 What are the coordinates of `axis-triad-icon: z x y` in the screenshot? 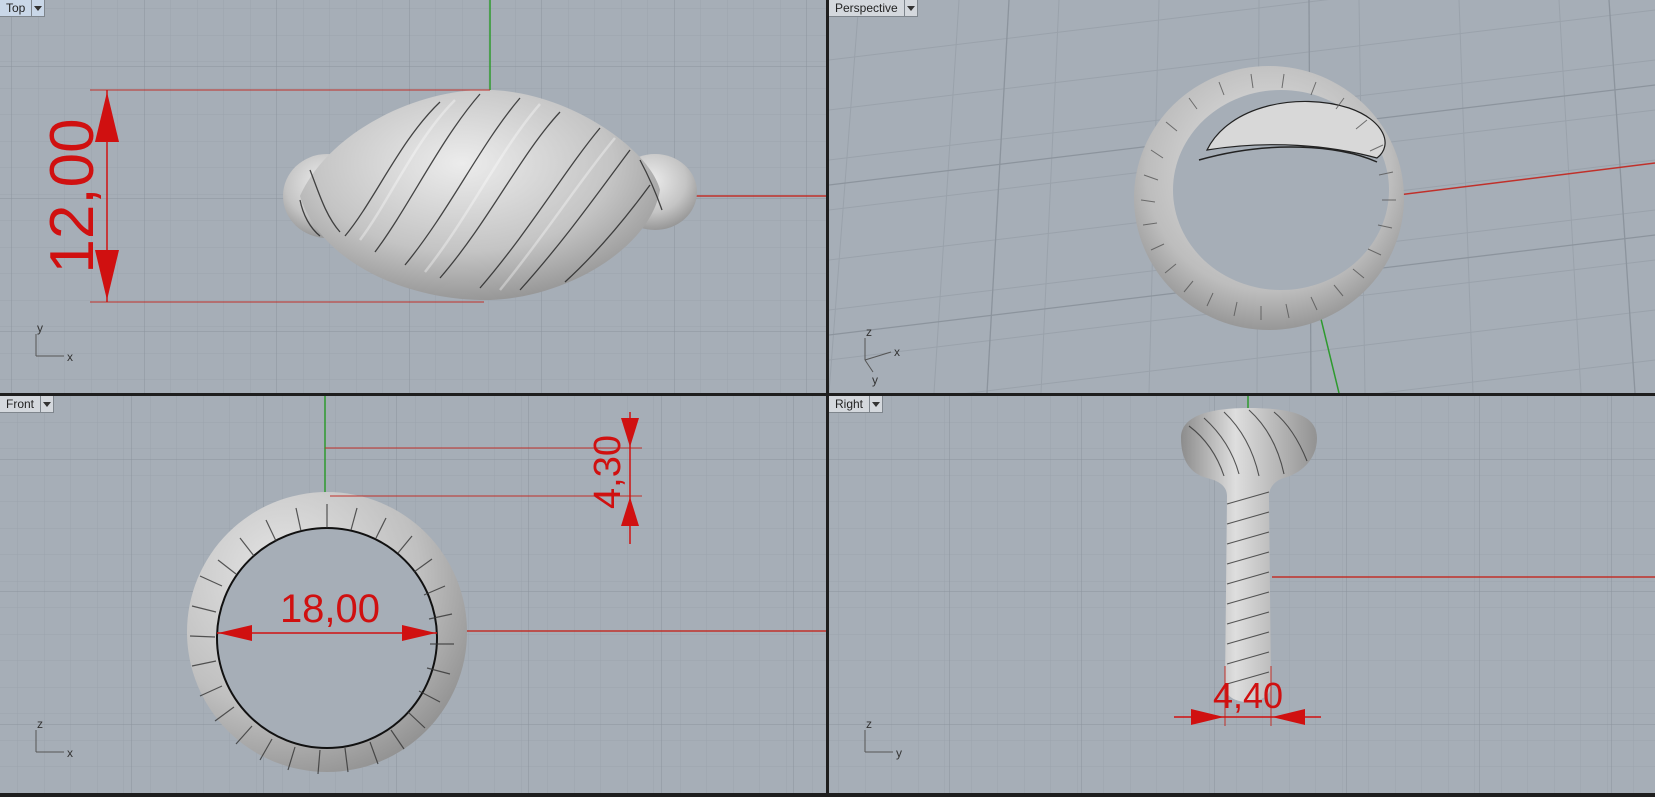 It's located at (882, 356).